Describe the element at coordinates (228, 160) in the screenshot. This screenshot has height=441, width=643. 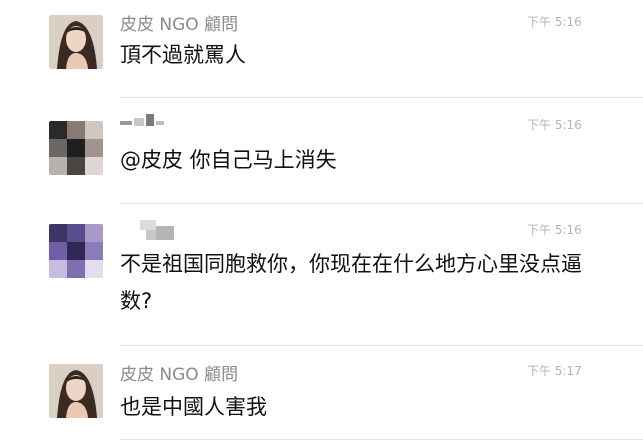
I see `message-text: @皮皮 你自己马上消失` at that location.